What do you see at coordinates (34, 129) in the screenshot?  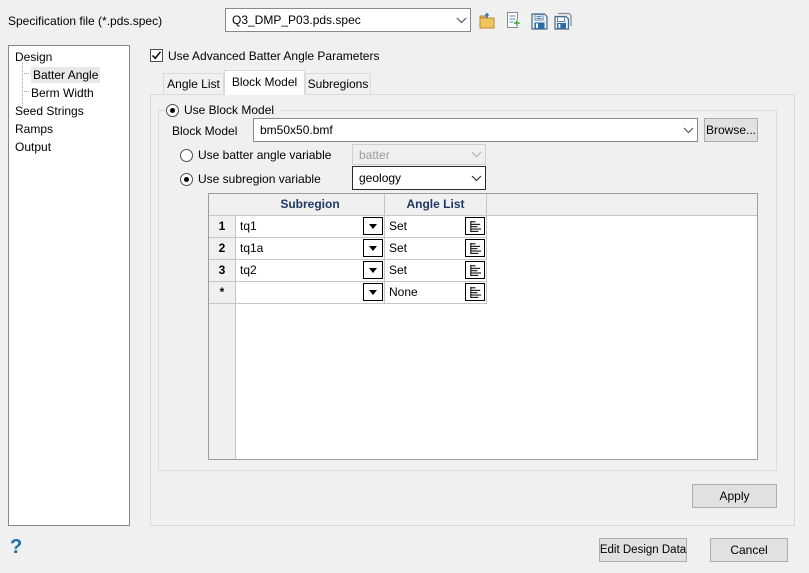 I see `tree-item-ramps: Ramps` at bounding box center [34, 129].